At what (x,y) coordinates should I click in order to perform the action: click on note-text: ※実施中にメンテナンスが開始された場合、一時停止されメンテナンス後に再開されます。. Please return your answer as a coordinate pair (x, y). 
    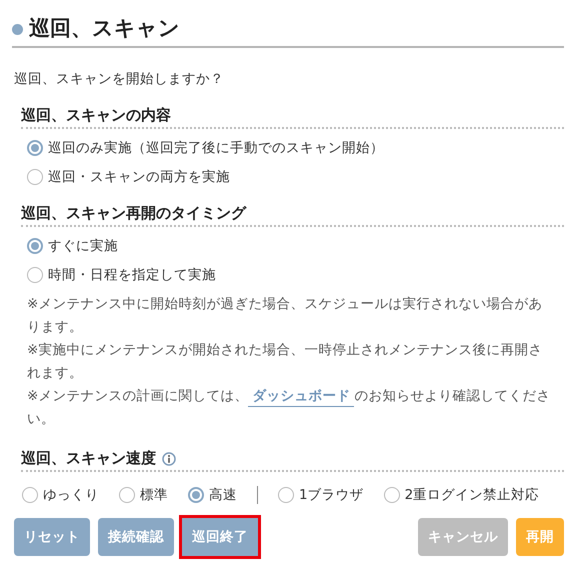
    Looking at the image, I should click on (285, 362).